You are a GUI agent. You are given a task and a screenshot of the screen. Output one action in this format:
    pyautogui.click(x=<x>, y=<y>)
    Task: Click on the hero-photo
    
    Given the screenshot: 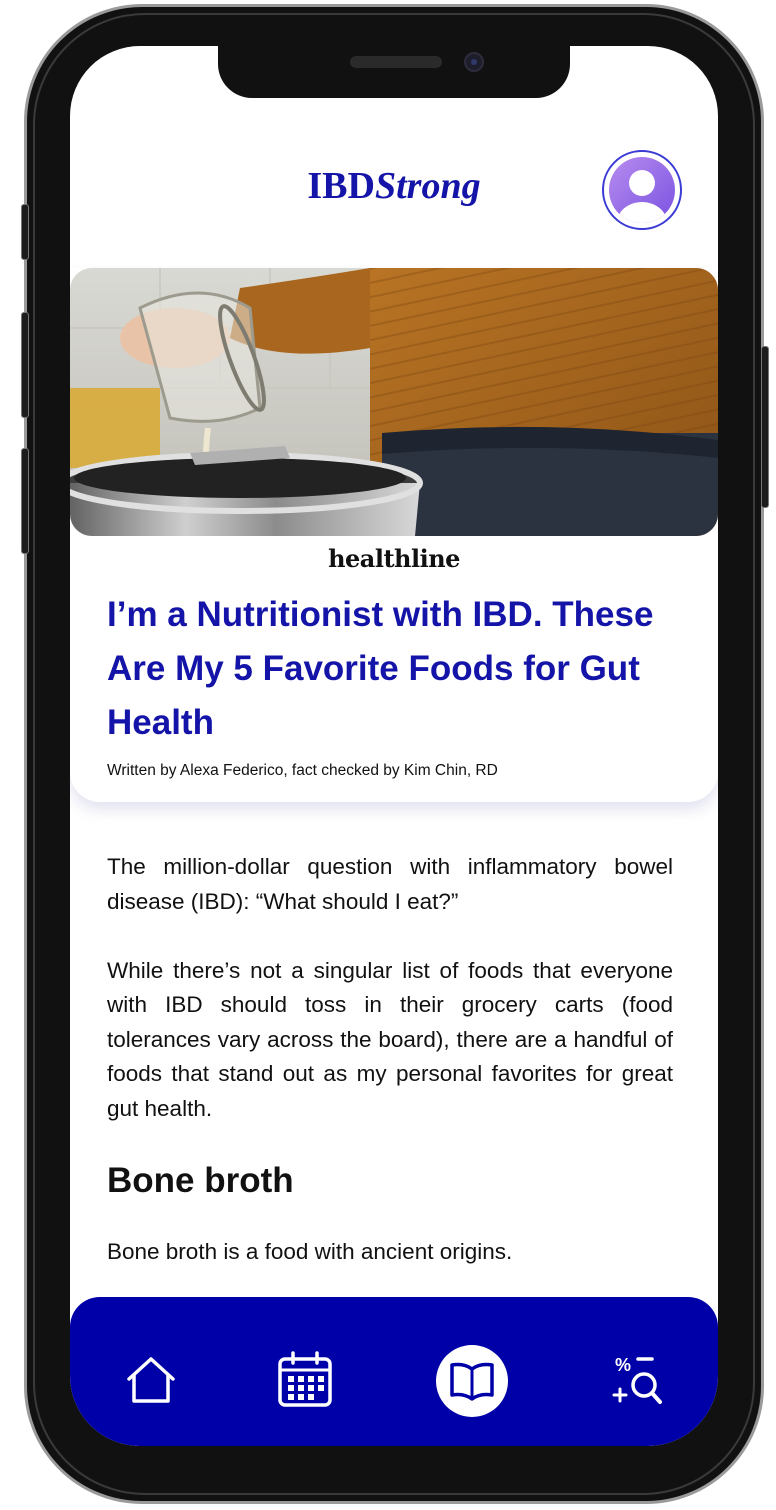 What is the action you would take?
    pyautogui.click(x=394, y=402)
    